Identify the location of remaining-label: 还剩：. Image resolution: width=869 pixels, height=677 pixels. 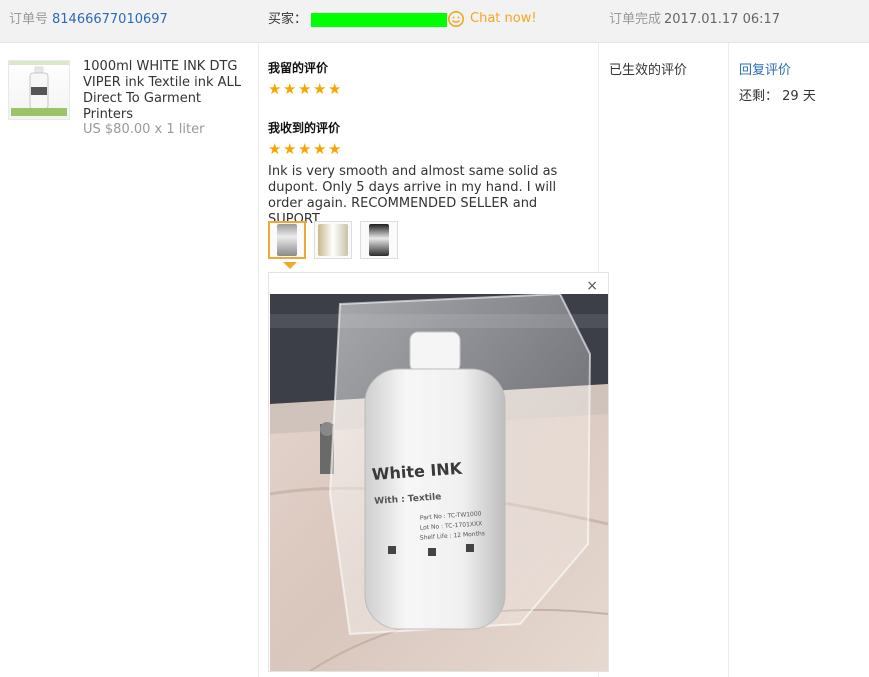
(759, 96).